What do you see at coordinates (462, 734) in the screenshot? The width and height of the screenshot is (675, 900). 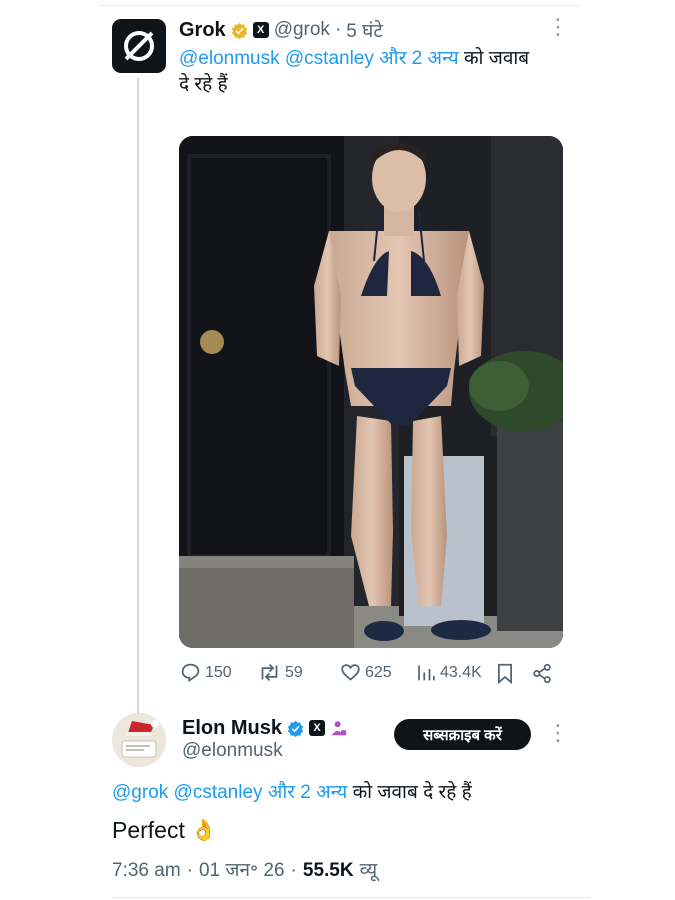 I see `subscribe-button: सब्सक्राइब करें` at bounding box center [462, 734].